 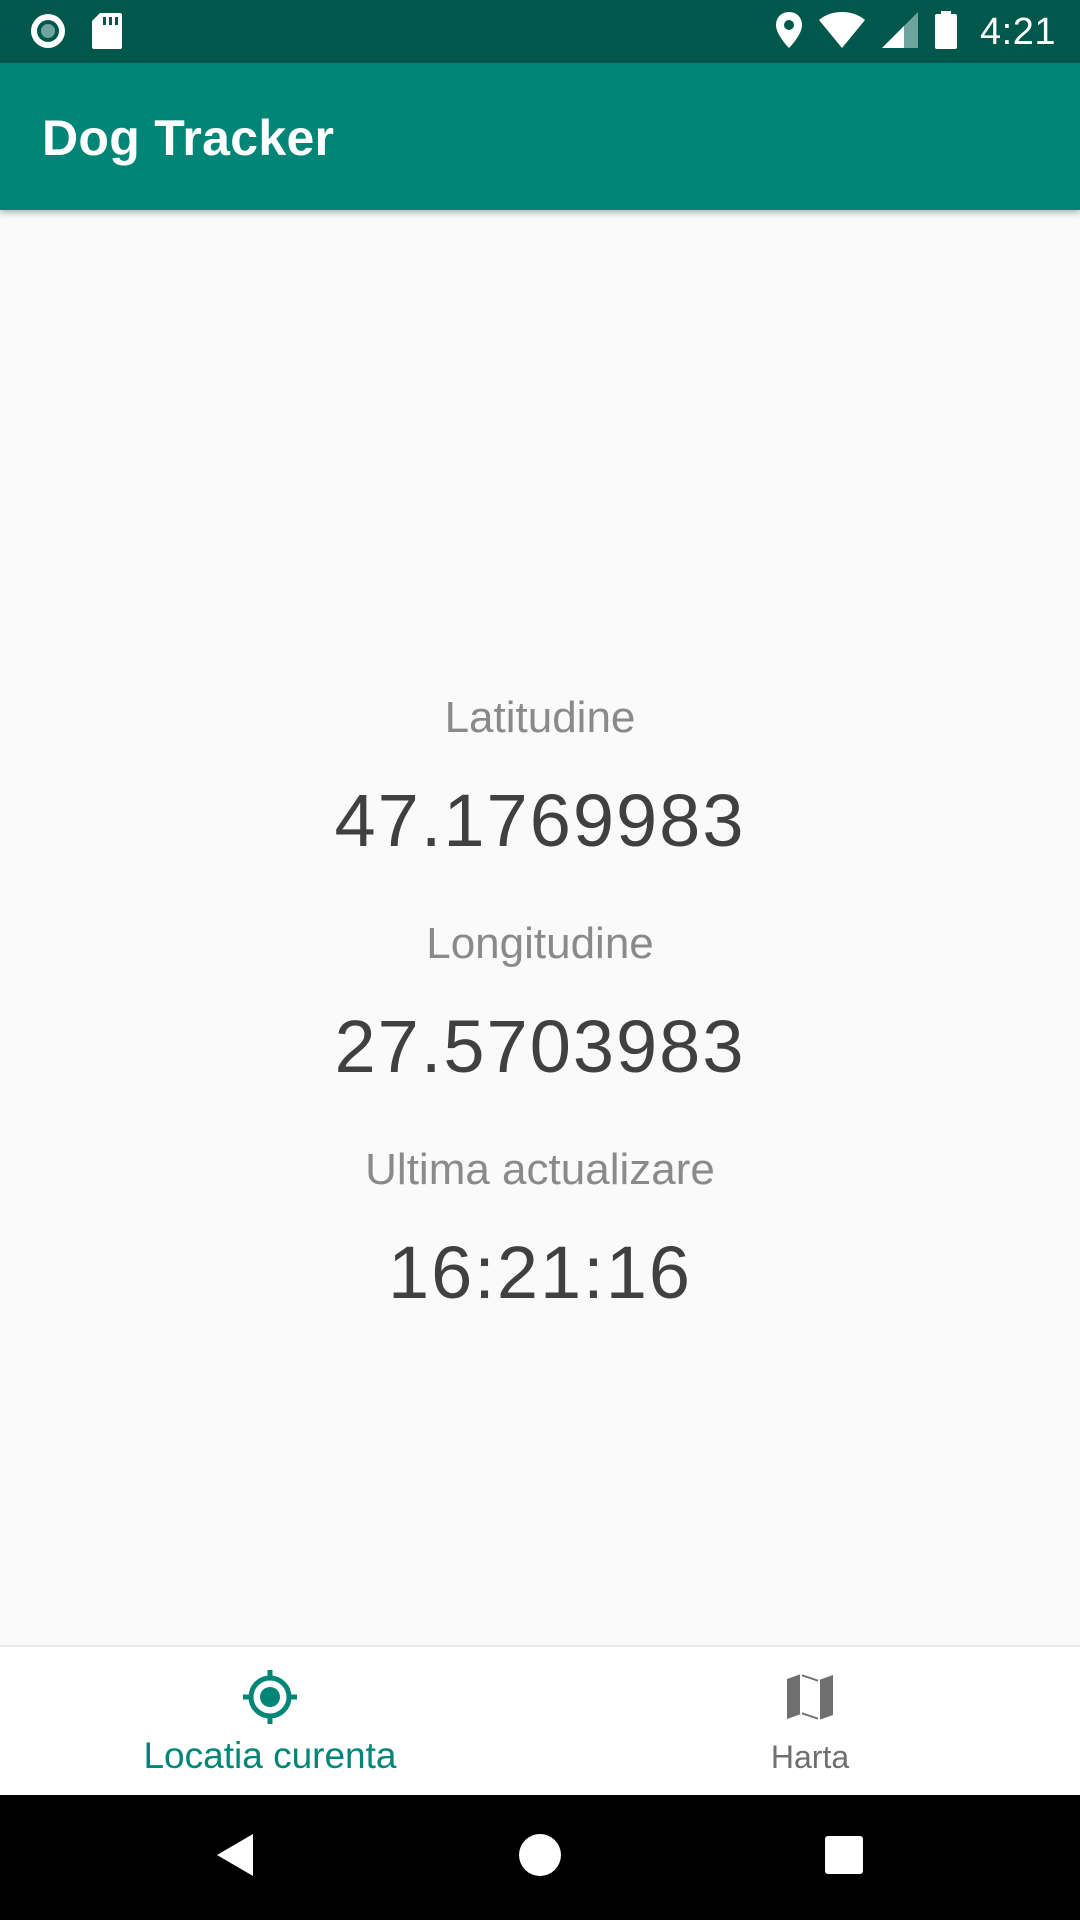 What do you see at coordinates (540, 1046) in the screenshot?
I see `longitude-value: 27.5703983` at bounding box center [540, 1046].